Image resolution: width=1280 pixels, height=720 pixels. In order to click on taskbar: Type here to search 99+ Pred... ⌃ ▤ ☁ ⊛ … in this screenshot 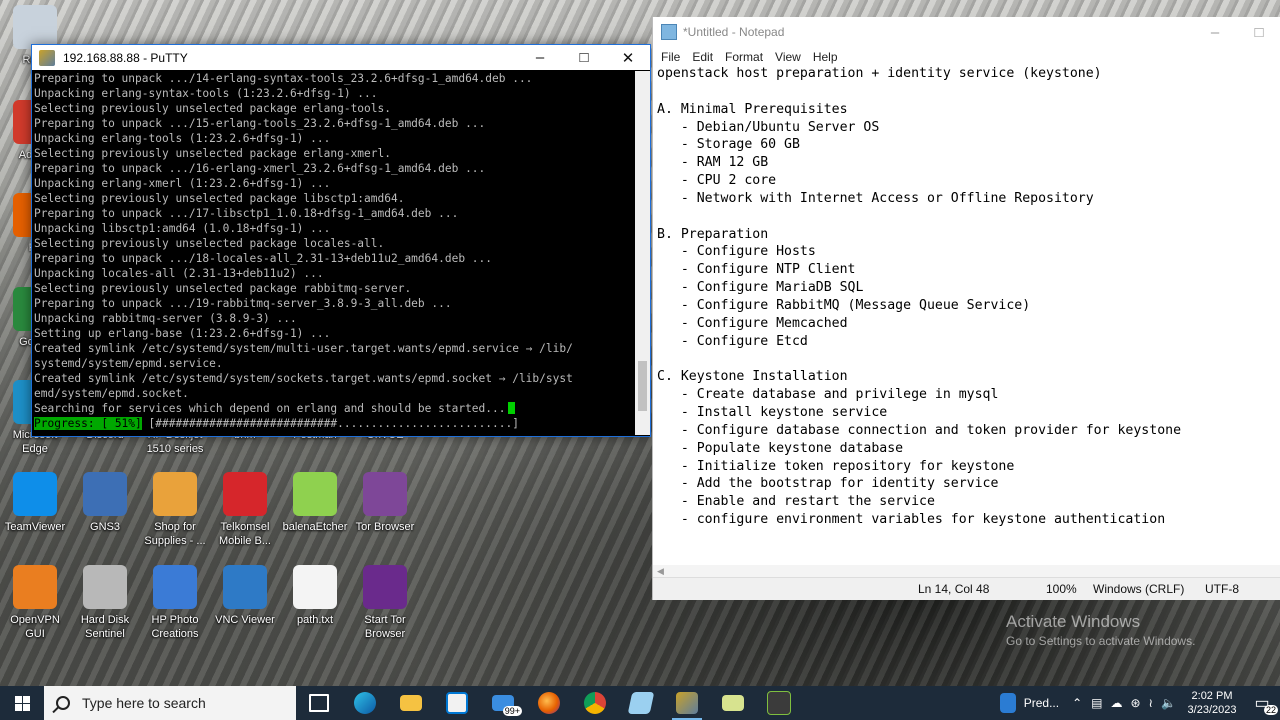, I will do `click(640, 703)`.